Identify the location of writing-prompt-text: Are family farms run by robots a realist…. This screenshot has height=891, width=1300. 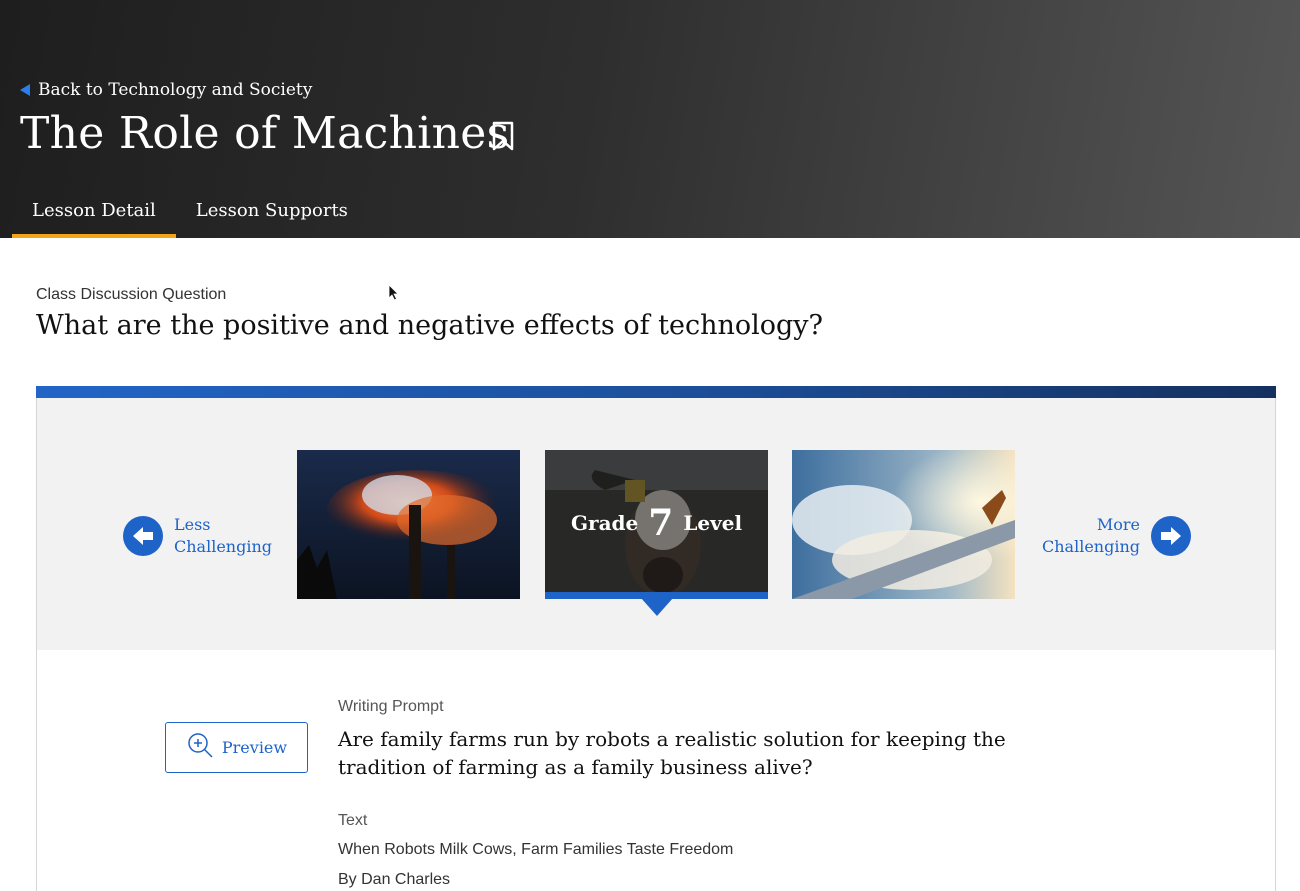
(672, 753).